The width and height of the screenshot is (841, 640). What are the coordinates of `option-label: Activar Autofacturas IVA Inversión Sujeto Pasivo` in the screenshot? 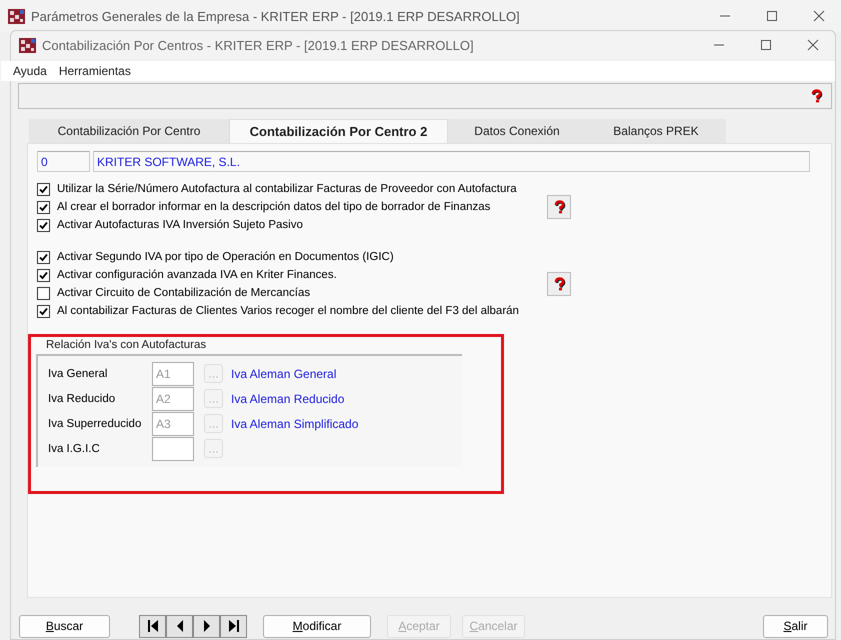 It's located at (180, 225).